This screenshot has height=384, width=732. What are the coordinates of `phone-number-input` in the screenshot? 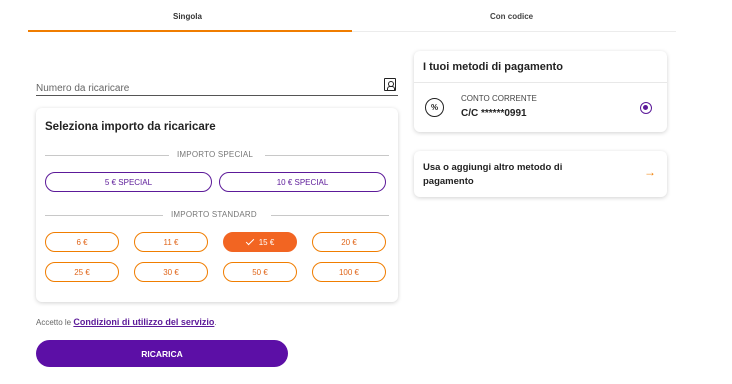 It's located at (201, 87).